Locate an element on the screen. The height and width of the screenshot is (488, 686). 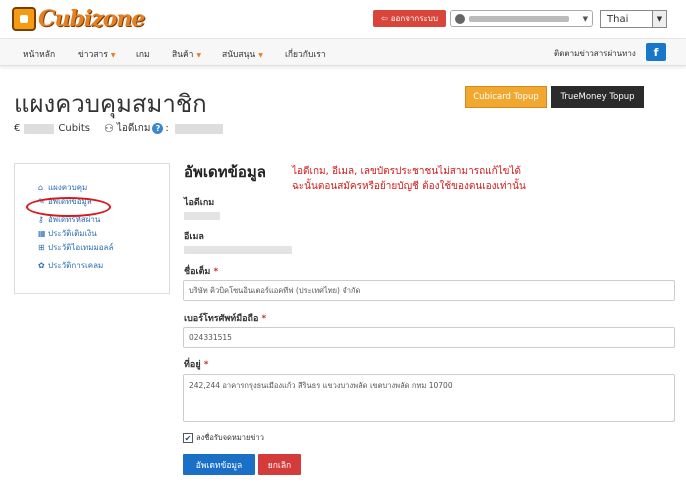
newsletter-checkbox: ✔ is located at coordinates (188, 438).